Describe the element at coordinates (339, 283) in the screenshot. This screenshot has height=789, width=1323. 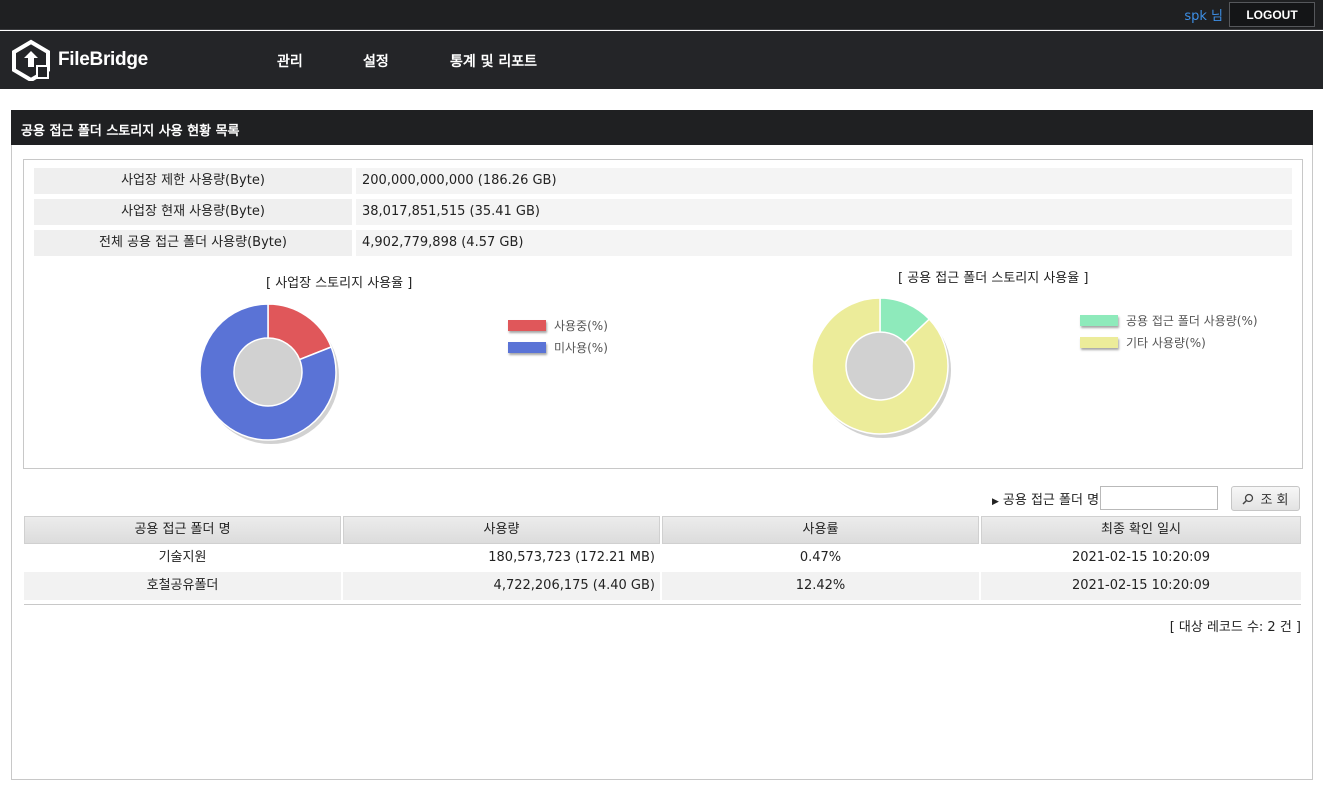
I see `business-storage-chart-title: [ 사업장 스토리지 사용율 ]` at that location.